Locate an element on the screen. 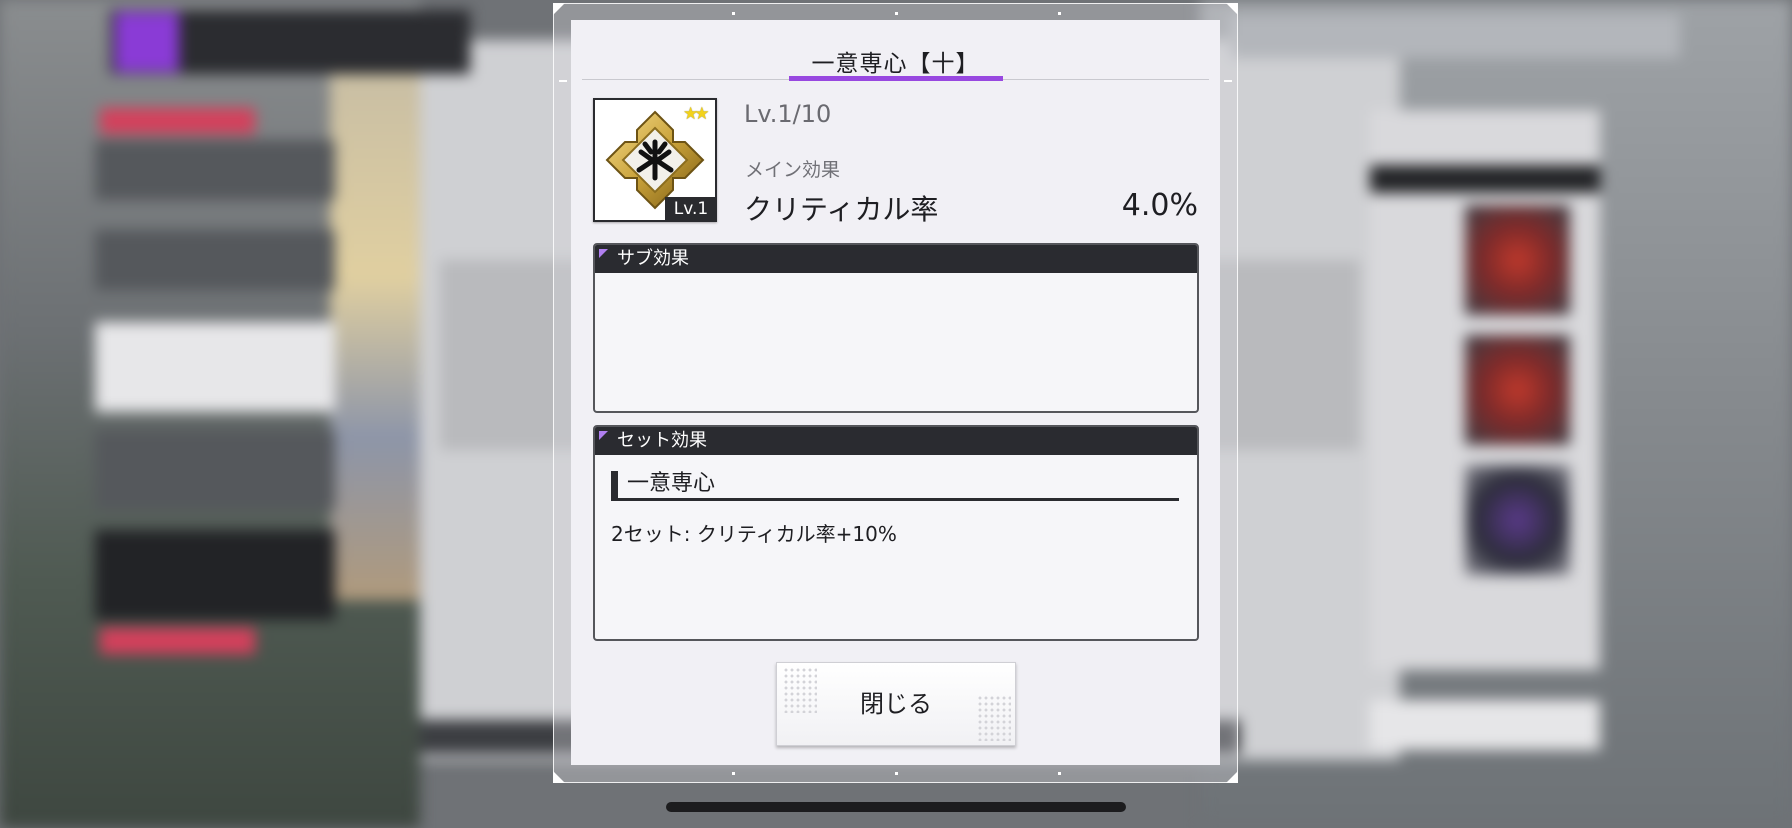  set-effect-section: セット効果 一意専心 2セット: クリティカル率+10% is located at coordinates (896, 533).